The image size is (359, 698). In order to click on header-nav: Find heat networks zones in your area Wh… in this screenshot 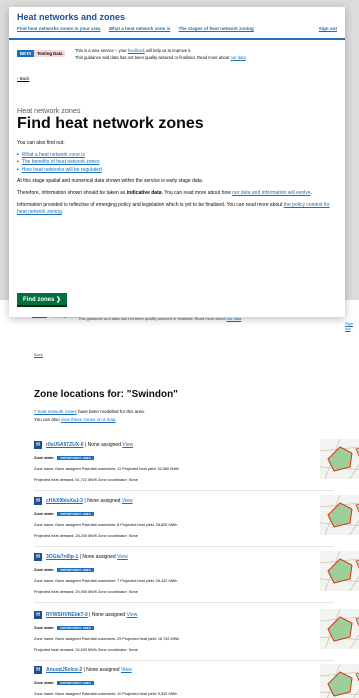, I will do `click(139, 28)`.